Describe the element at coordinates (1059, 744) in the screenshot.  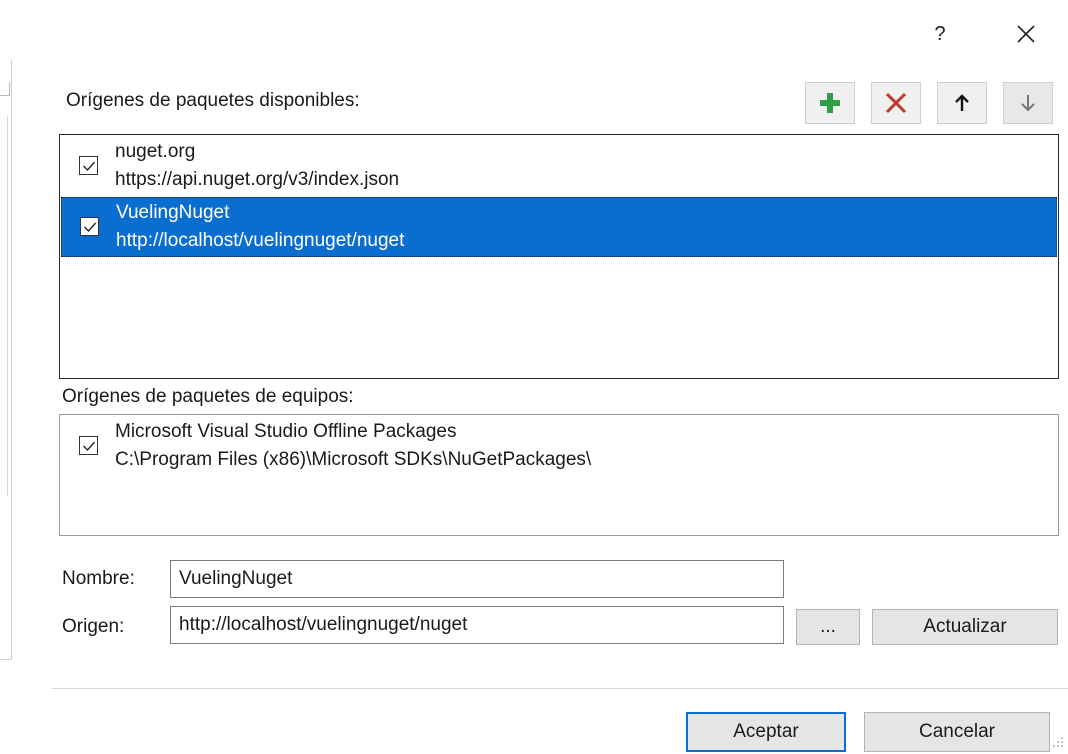
I see `resize-grip-icon` at that location.